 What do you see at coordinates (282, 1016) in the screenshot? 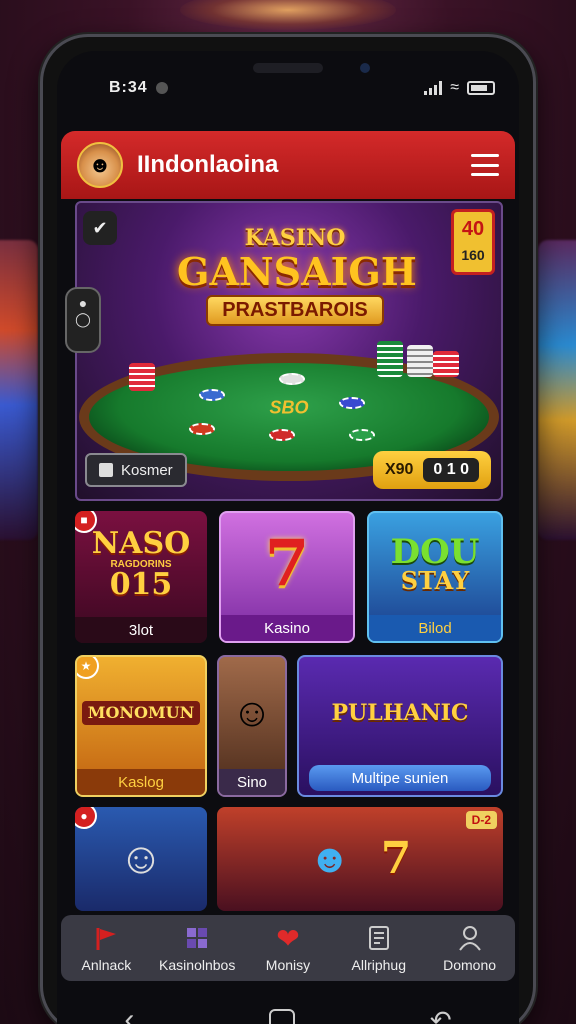
I see `home-icon` at bounding box center [282, 1016].